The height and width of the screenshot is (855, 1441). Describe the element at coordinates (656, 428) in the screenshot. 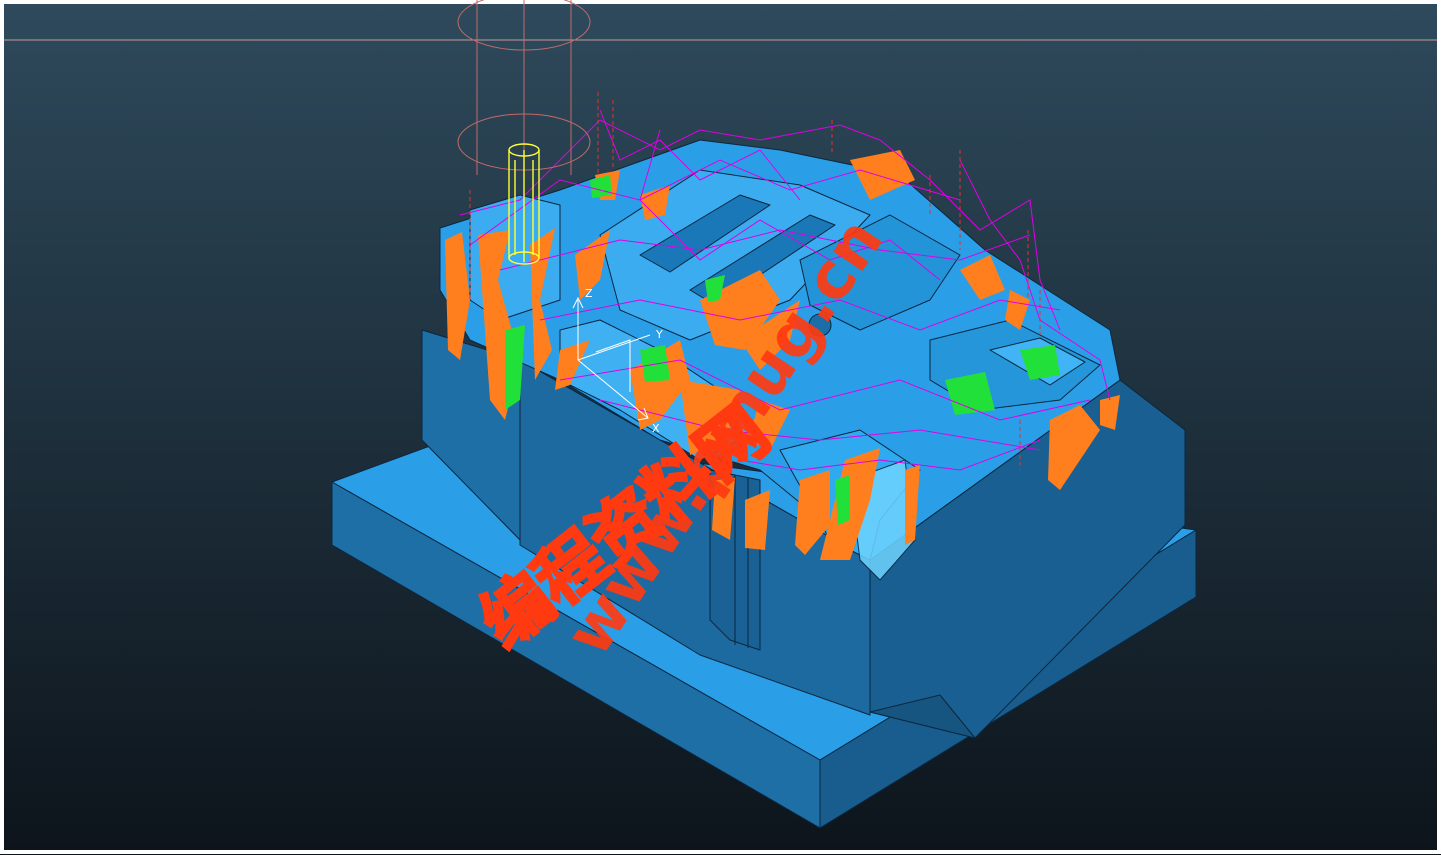

I see `x-axis-label: X` at that location.